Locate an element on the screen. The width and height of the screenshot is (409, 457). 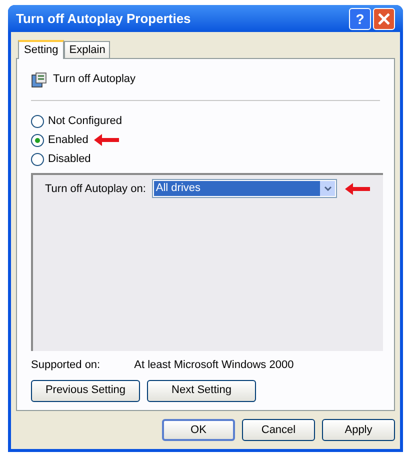
policy-icon is located at coordinates (39, 80).